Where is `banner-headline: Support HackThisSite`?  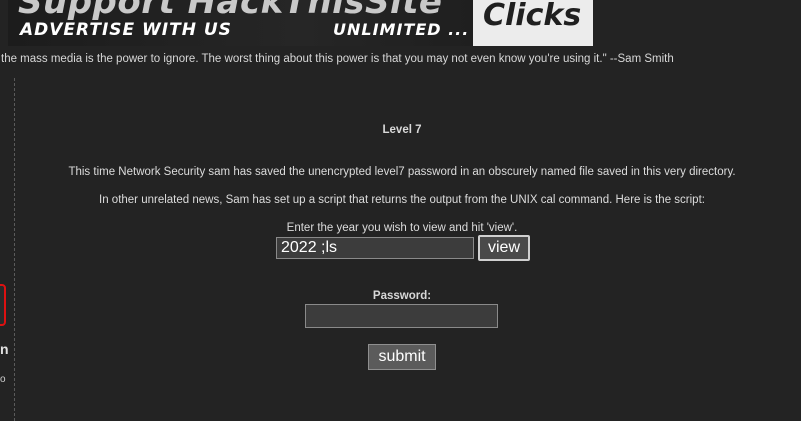
banner-headline: Support HackThisSite is located at coordinates (230, 11).